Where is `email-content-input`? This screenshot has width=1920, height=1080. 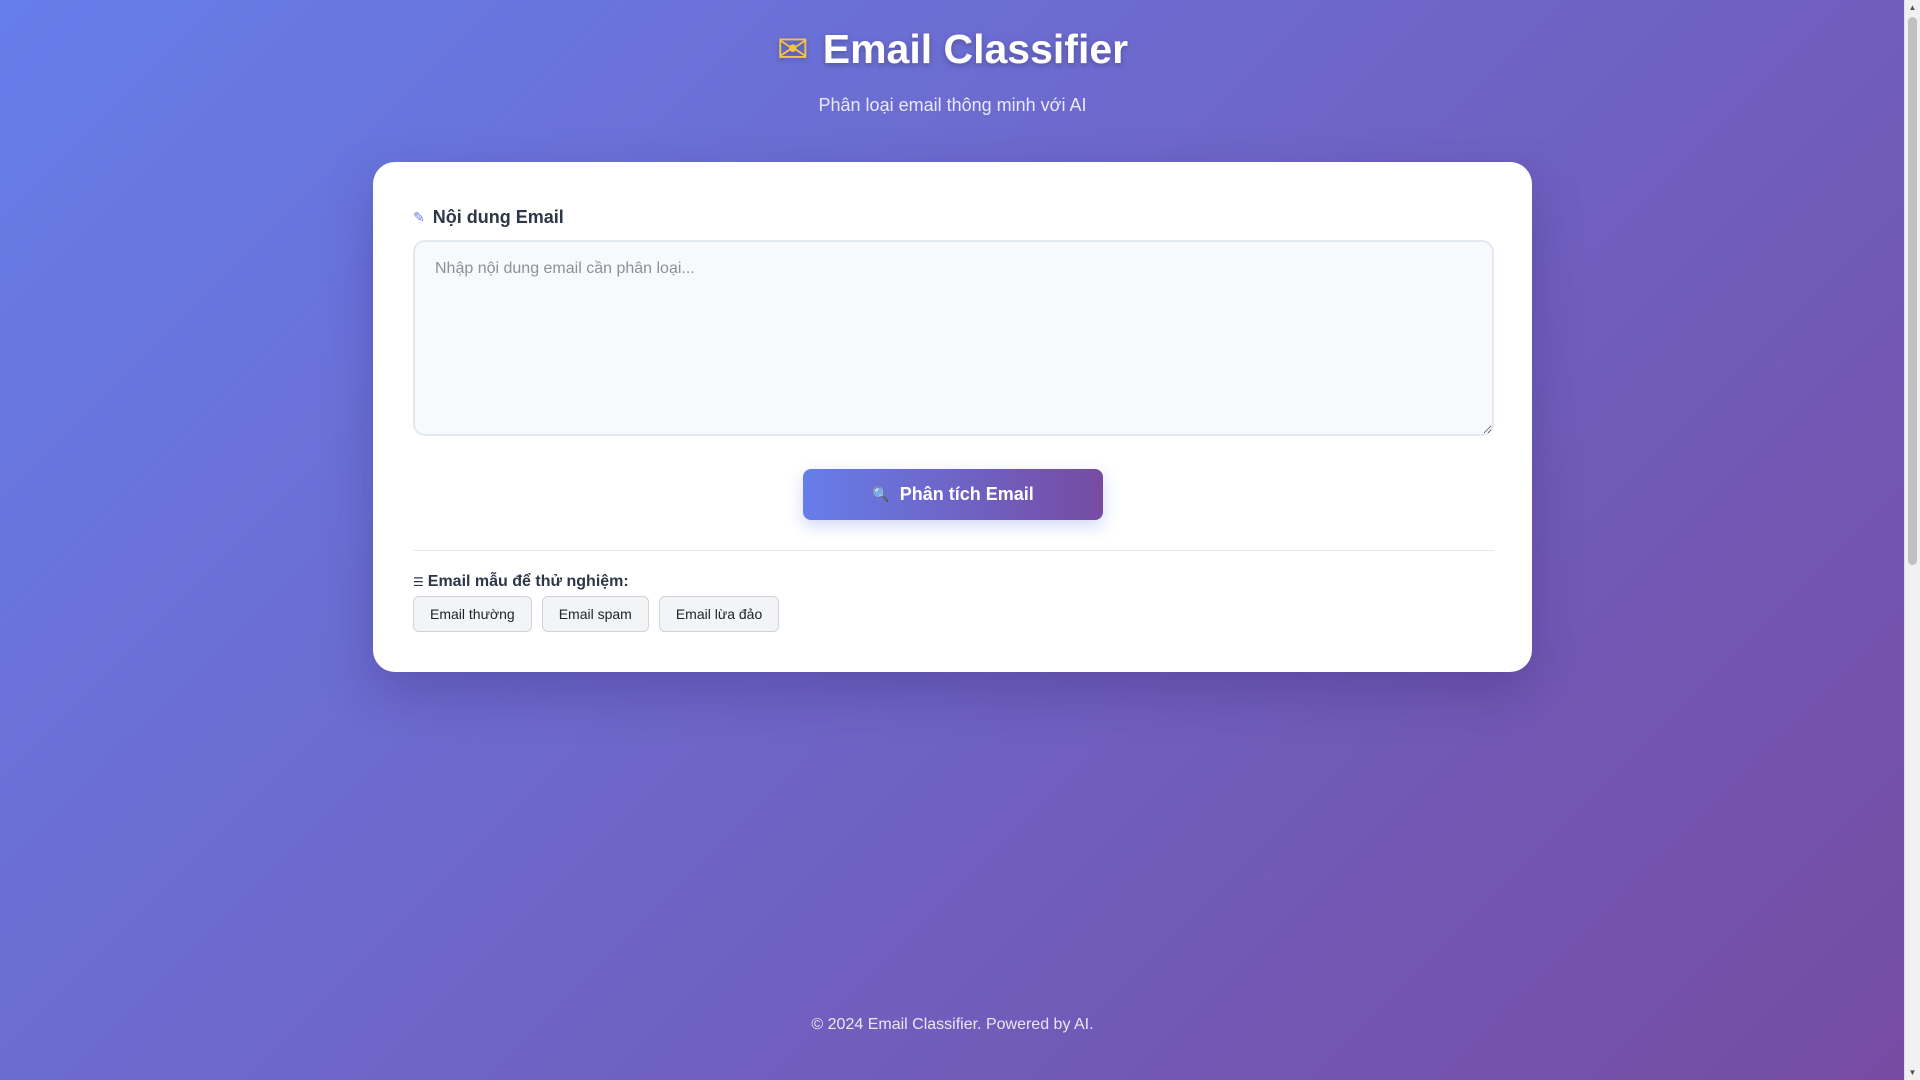 email-content-input is located at coordinates (953, 338).